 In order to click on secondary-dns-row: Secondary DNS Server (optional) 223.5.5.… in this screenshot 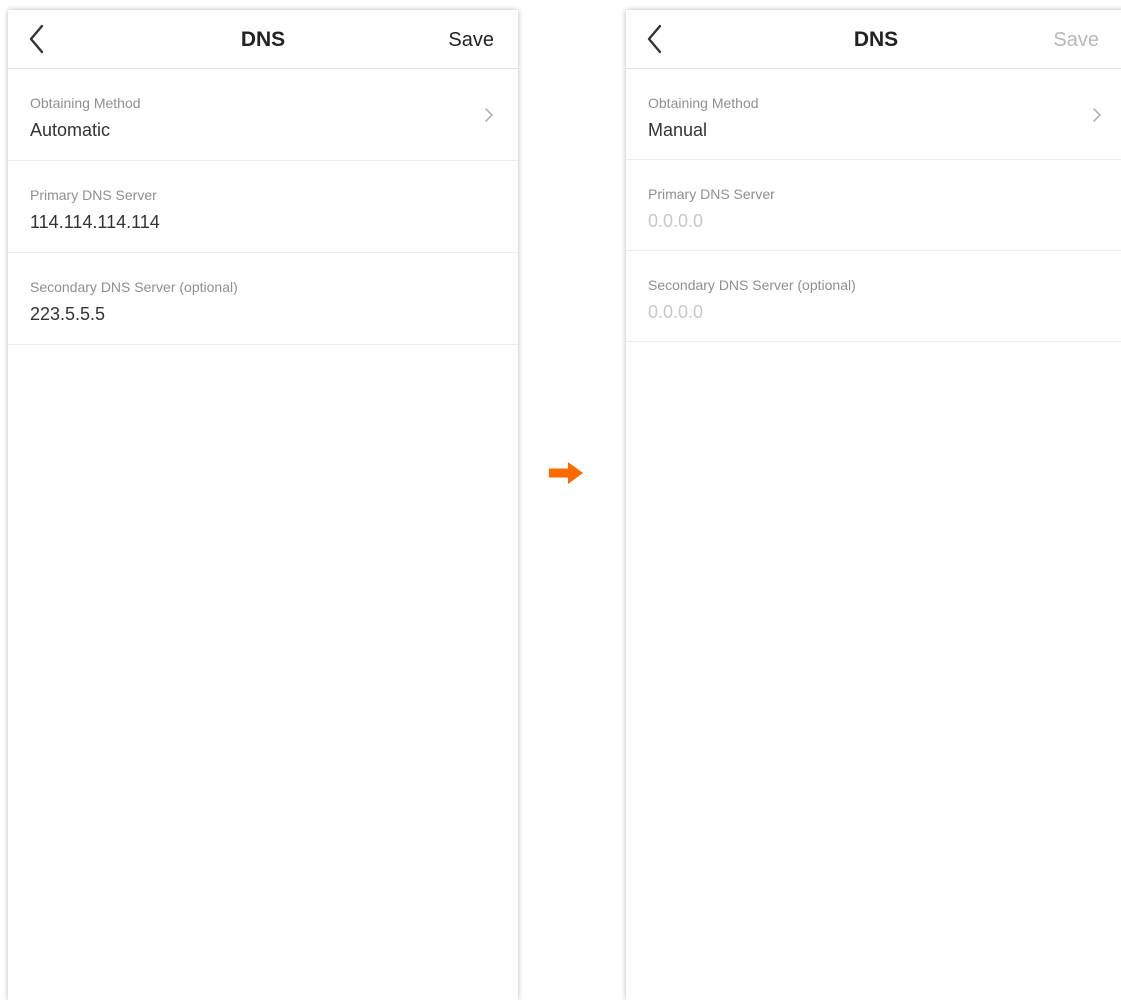, I will do `click(263, 299)`.